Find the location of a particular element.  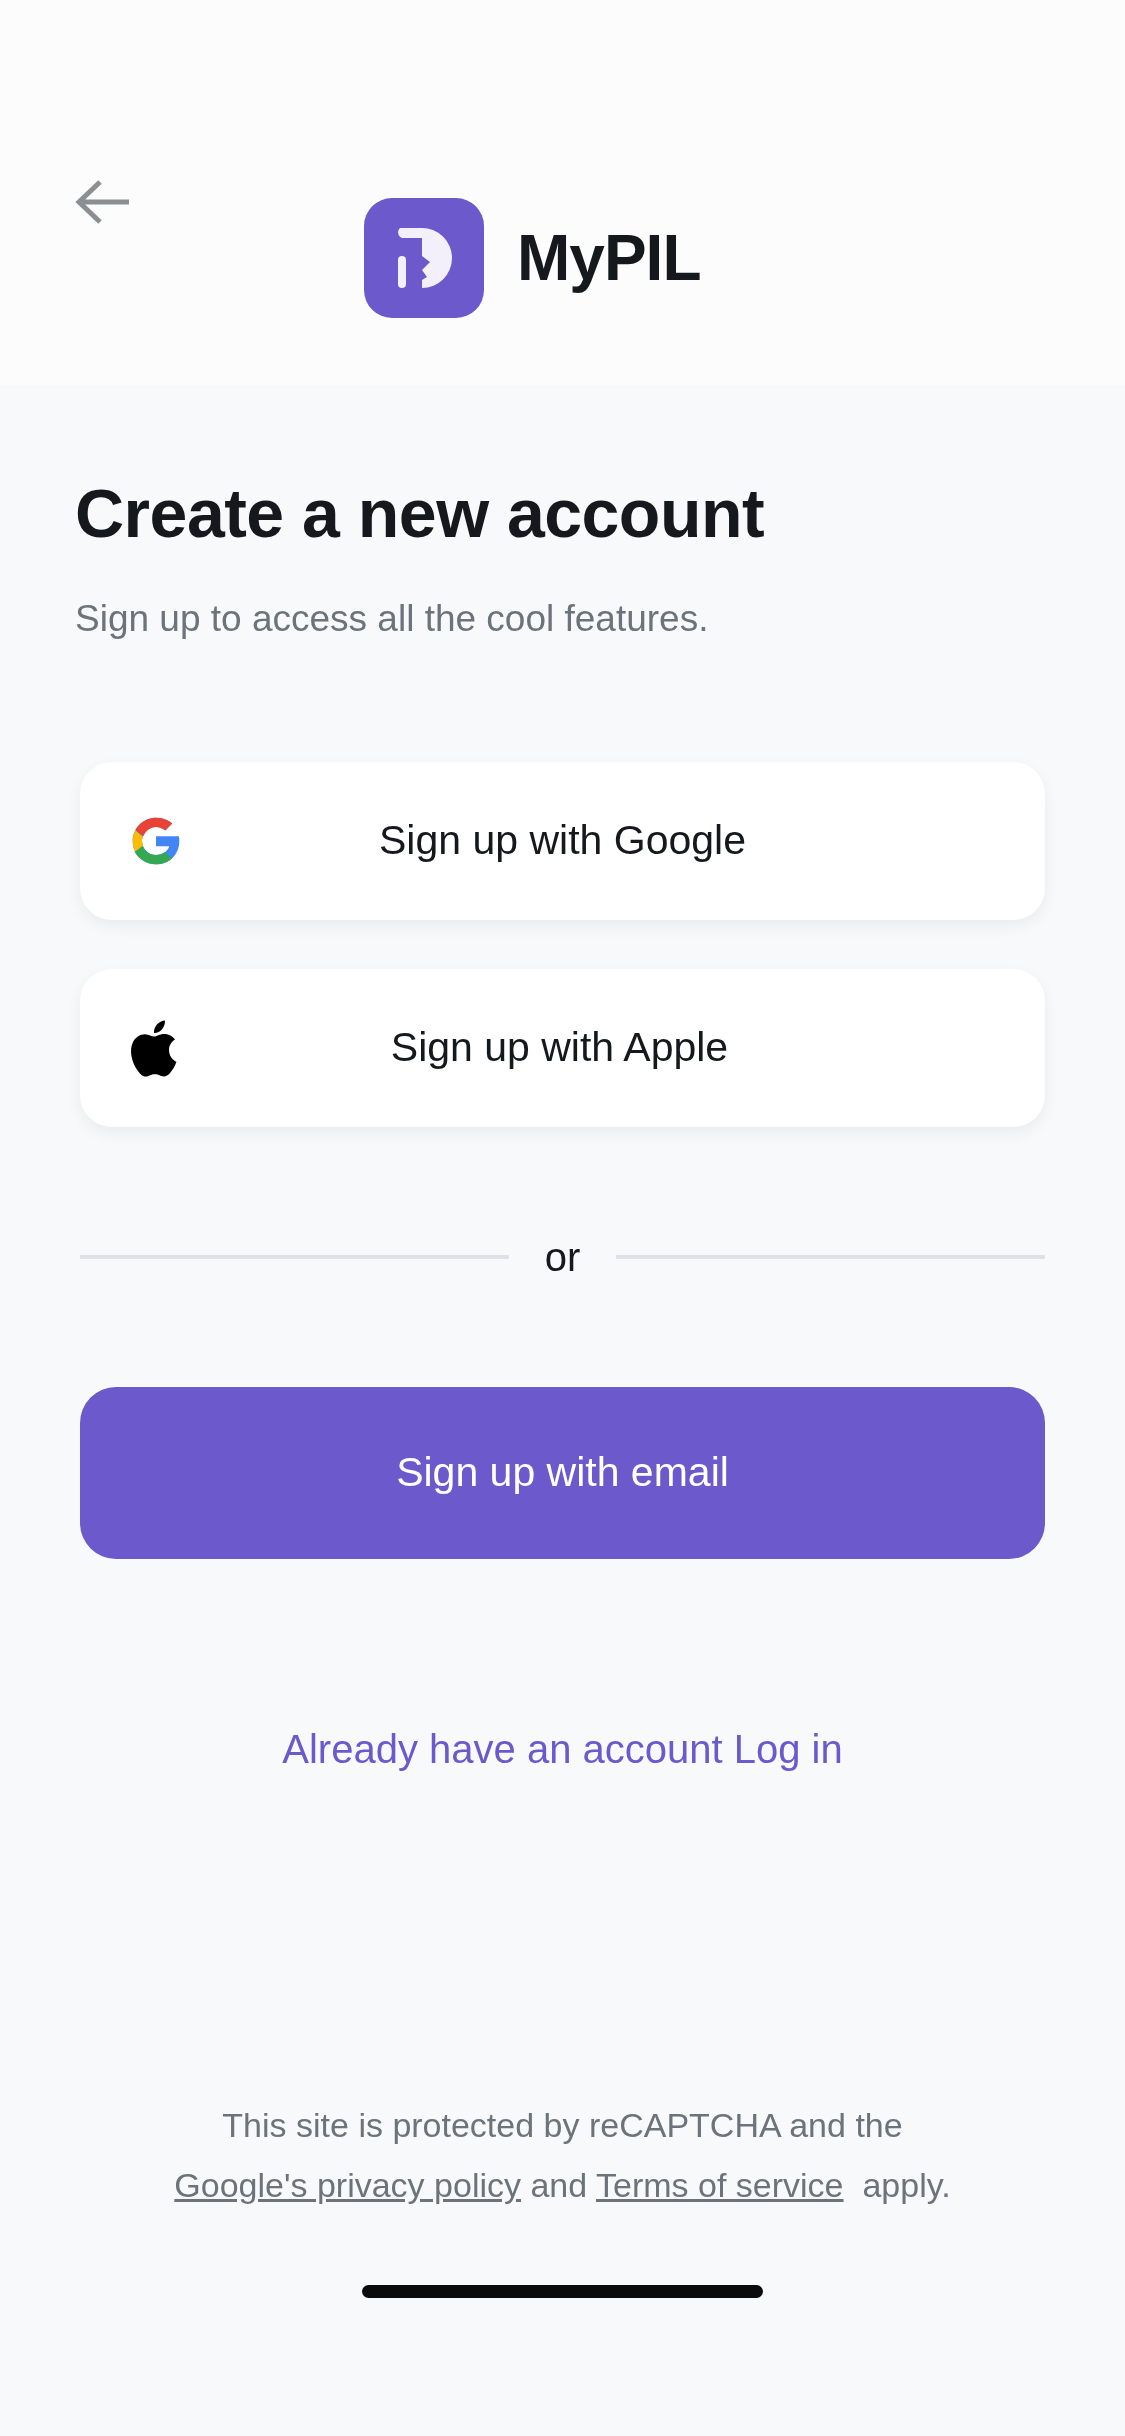

google-signup-button: Sign up with Google is located at coordinates (562, 841).